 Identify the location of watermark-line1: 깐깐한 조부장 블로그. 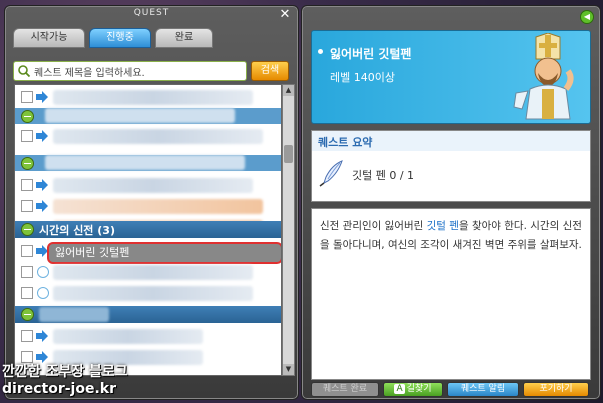
(65, 372).